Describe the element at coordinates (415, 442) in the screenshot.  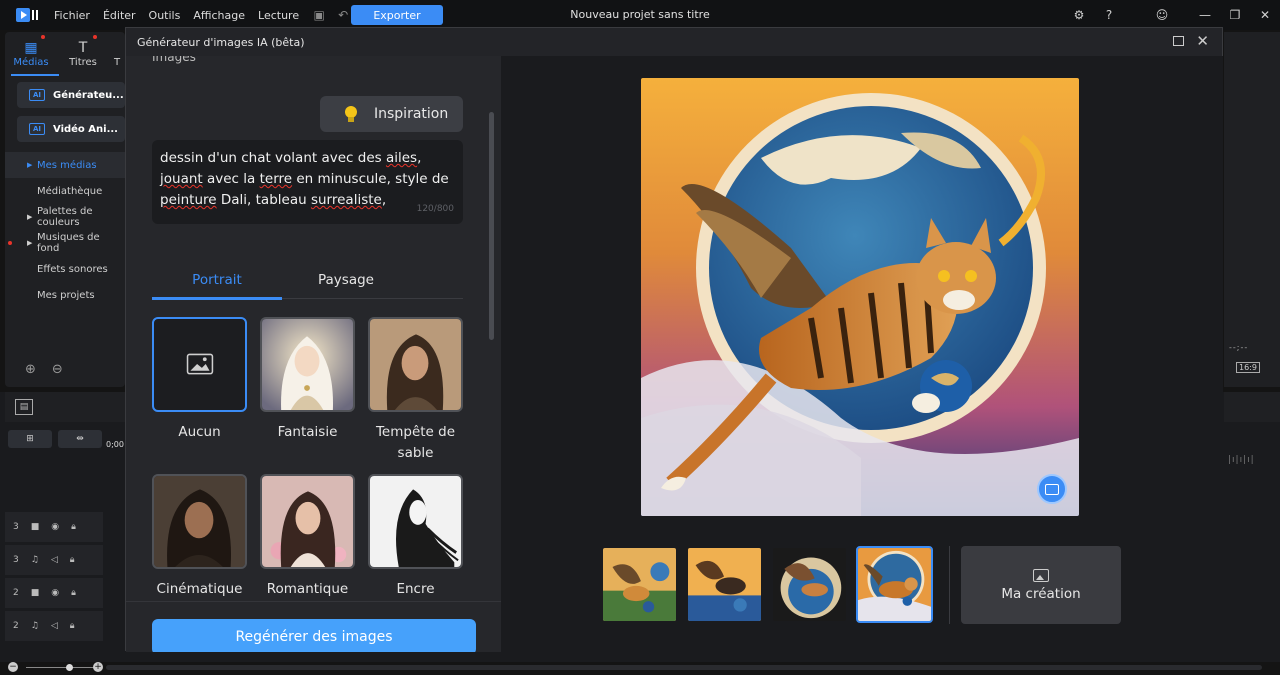
I see `style-label: Tempête de sable` at that location.